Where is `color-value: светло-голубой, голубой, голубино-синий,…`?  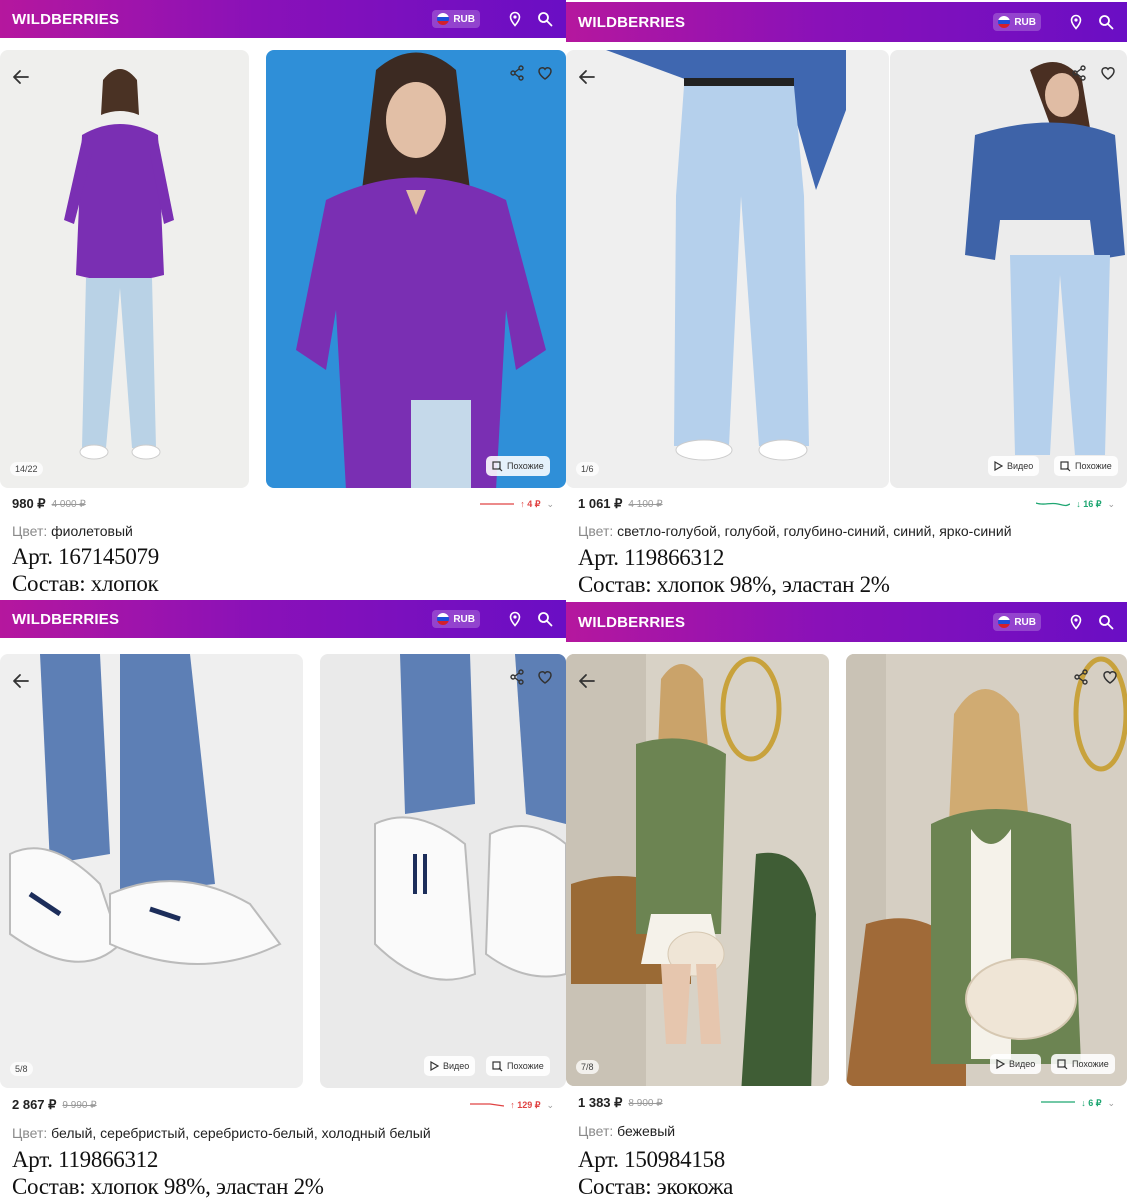
color-value: светло-голубой, голубой, голубино-синий,… is located at coordinates (814, 531).